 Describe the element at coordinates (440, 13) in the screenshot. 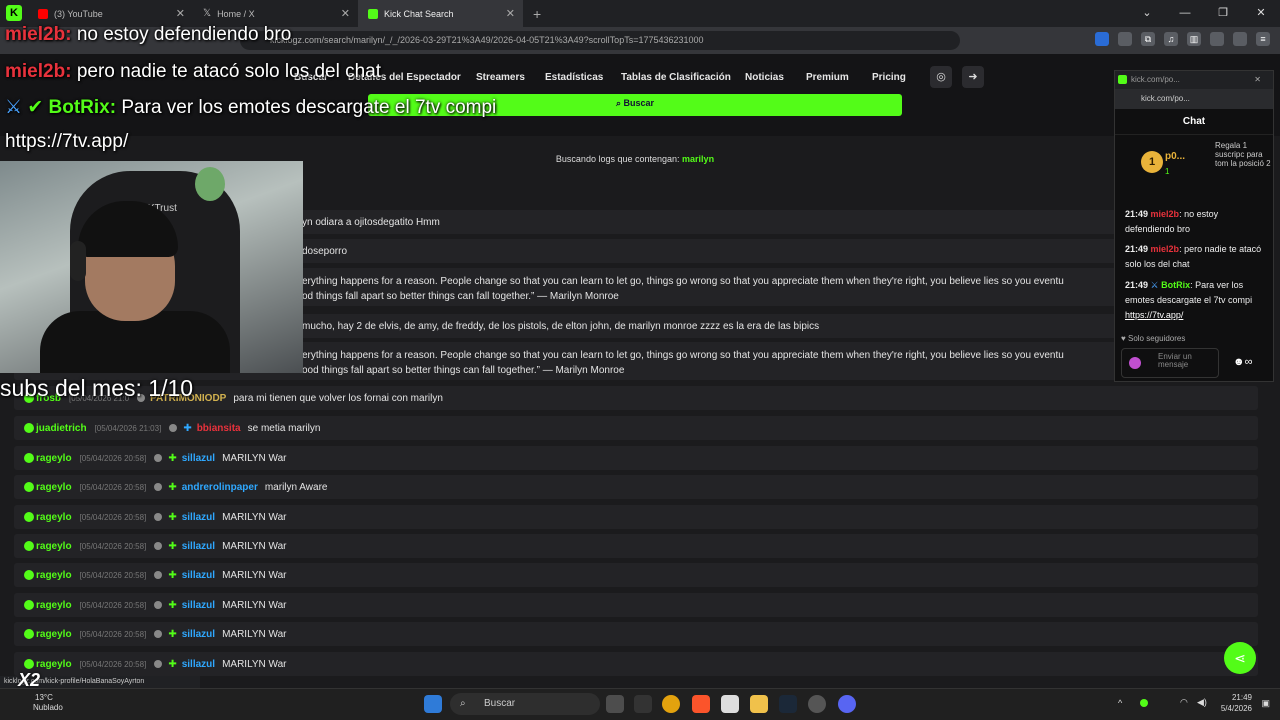

I see `tab-kick-chat-search: Kick Chat Search ✕` at that location.